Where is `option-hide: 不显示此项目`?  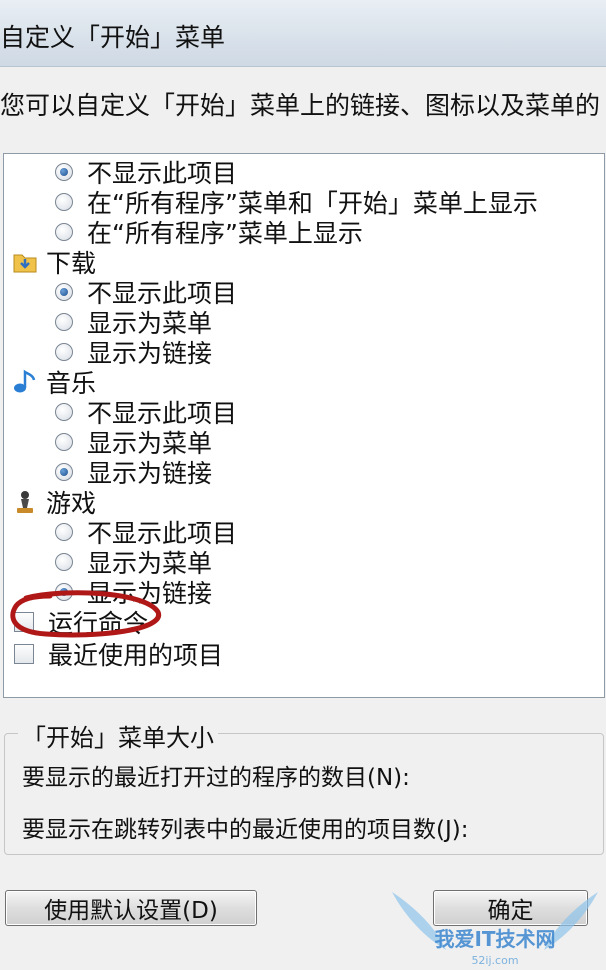
option-hide: 不显示此项目 is located at coordinates (146, 172).